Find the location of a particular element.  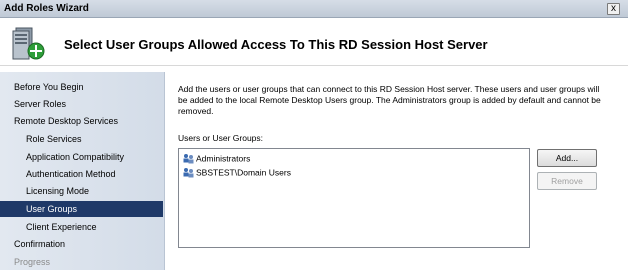

nav-item-application-compatibility: Application Compatibility is located at coordinates (81, 157).